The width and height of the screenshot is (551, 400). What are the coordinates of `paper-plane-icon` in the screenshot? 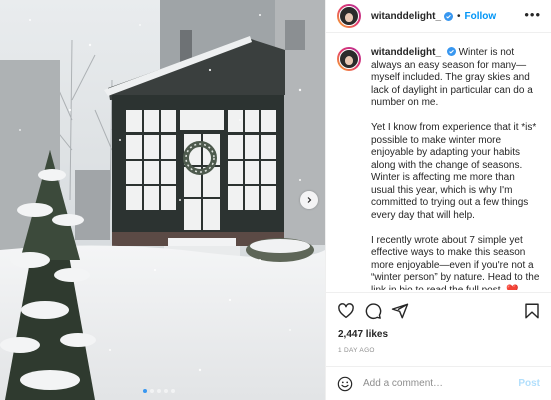 It's located at (400, 311).